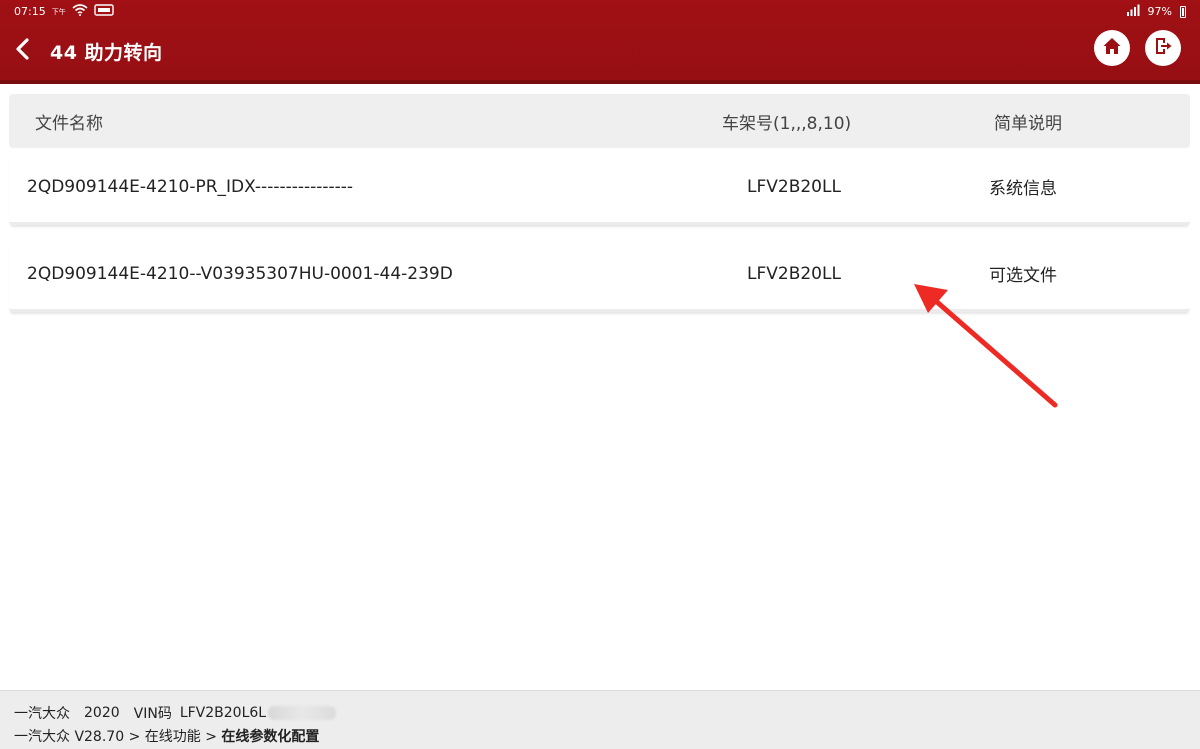  What do you see at coordinates (80, 11) in the screenshot?
I see `wifi-icon` at bounding box center [80, 11].